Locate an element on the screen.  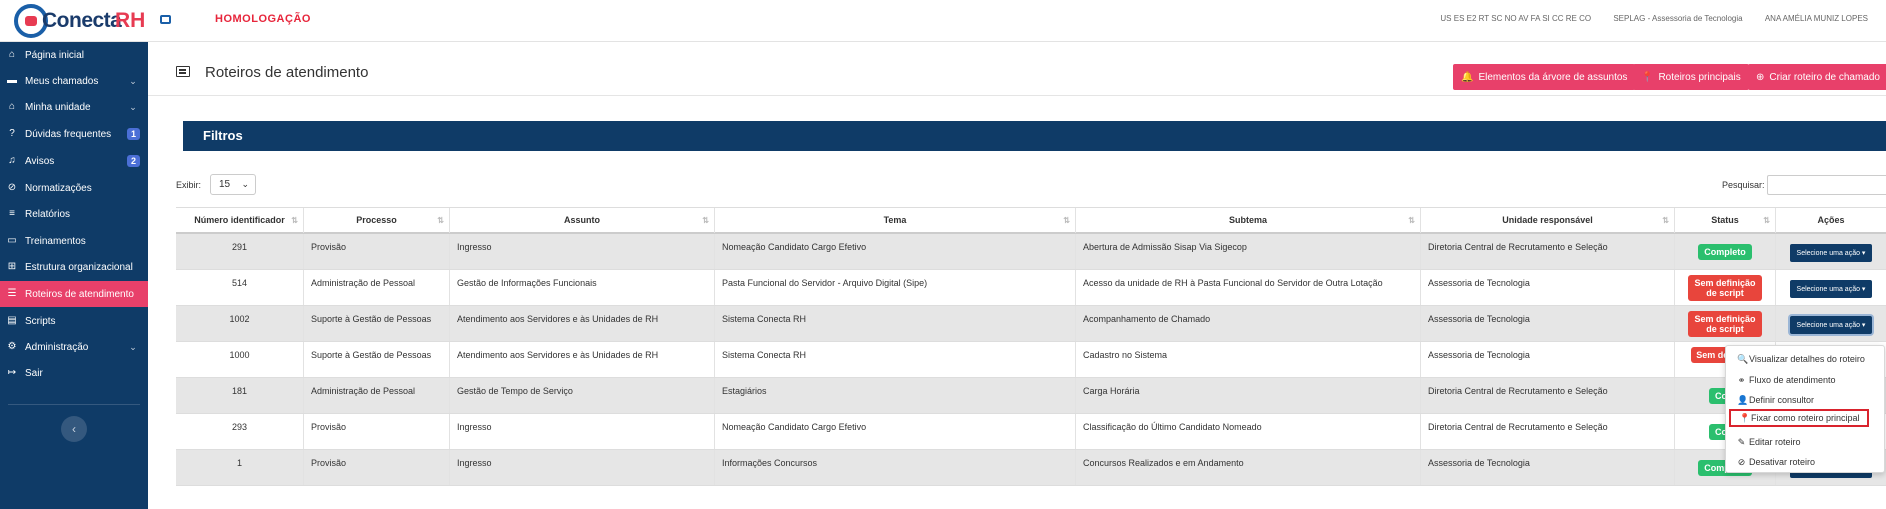
user-icon: 👤 is located at coordinates (1743, 400).